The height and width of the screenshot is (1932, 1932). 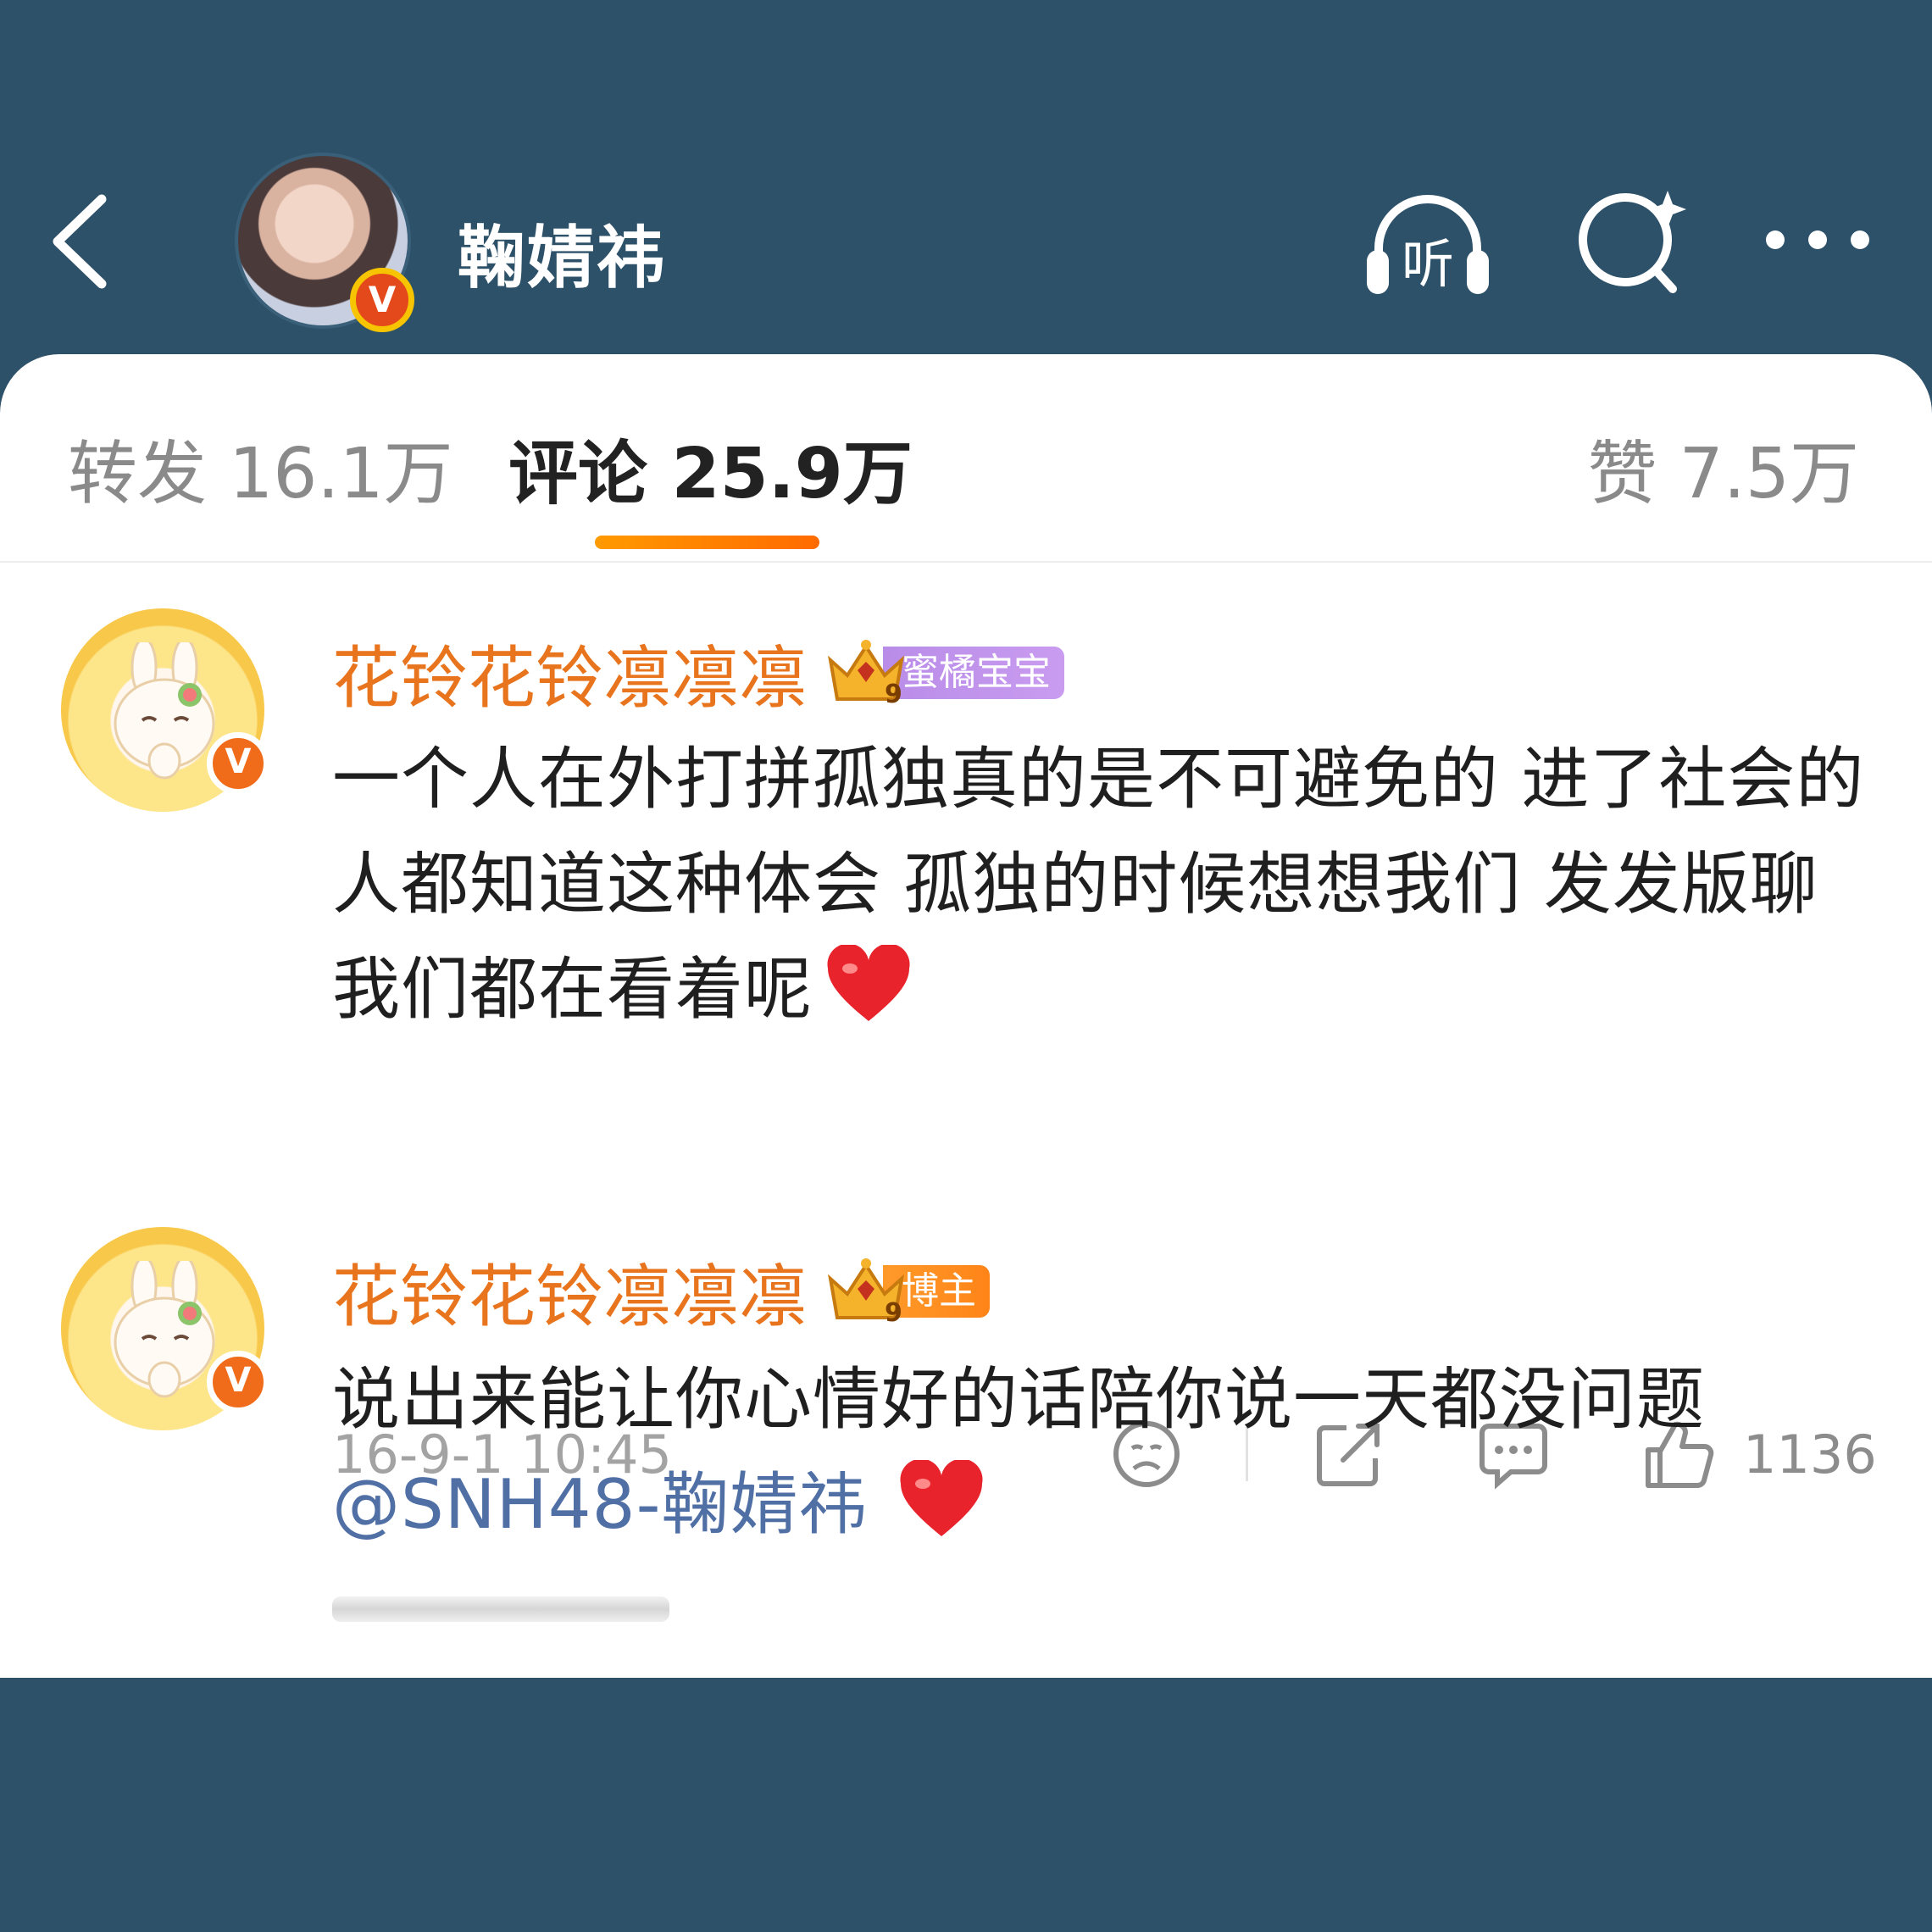 I want to click on comment-header: 花铃花铃凛凛凛 9 蜜橘宝宝, so click(x=698, y=673).